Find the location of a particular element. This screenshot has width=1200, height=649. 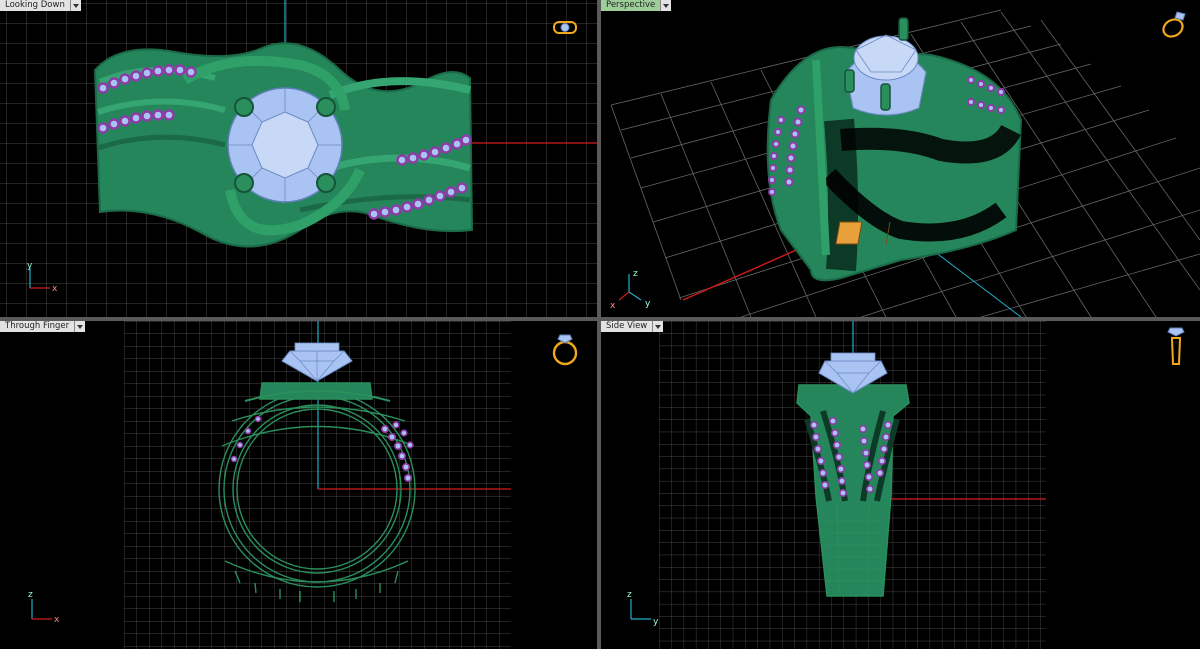

ring-top-icon is located at coordinates (565, 28).